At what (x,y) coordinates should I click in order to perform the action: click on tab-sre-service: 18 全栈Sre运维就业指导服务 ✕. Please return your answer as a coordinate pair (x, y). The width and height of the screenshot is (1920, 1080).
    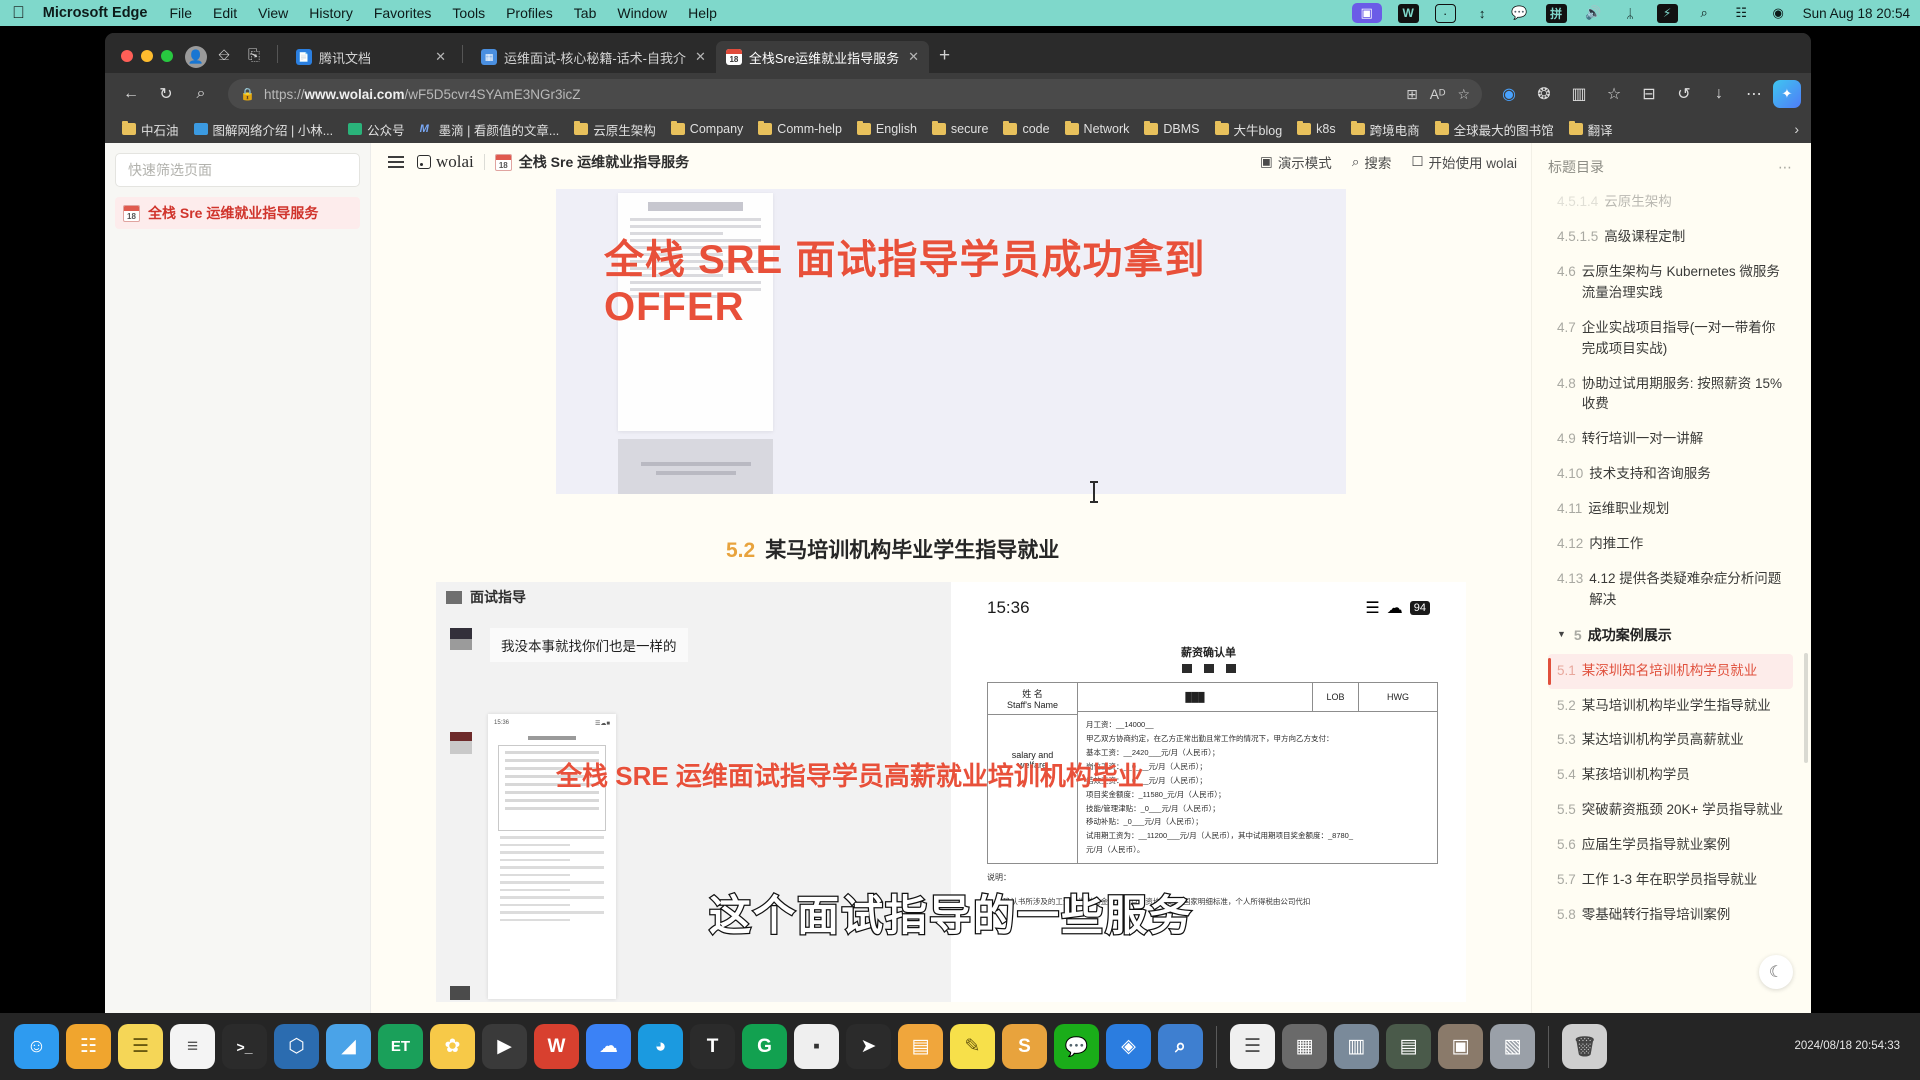
    Looking at the image, I should click on (822, 57).